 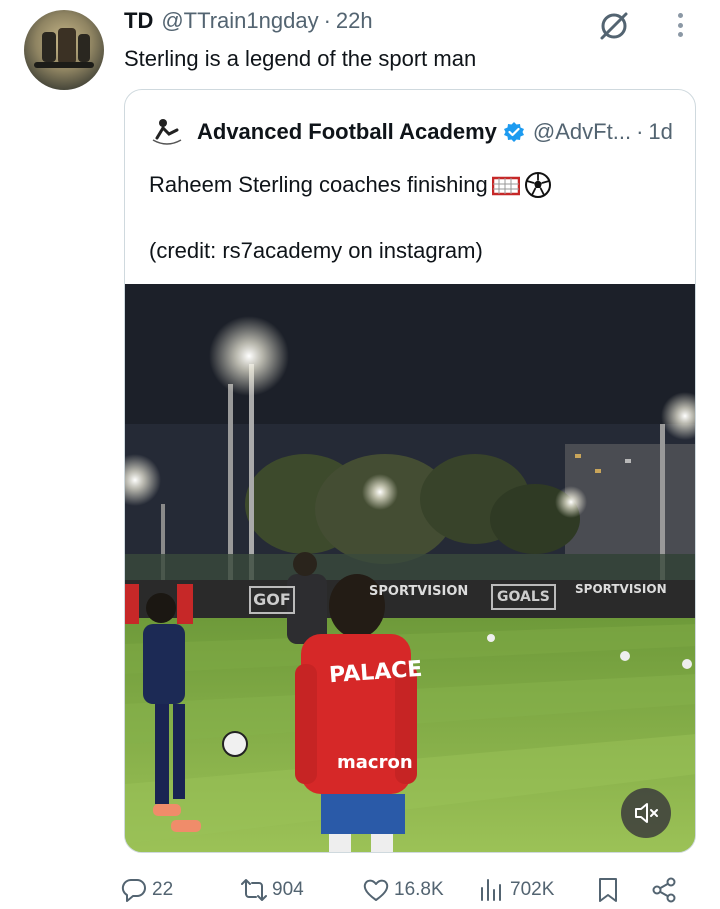 What do you see at coordinates (316, 250) in the screenshot?
I see `quoted-post-credit: (credit: rs7academy on instagram)` at bounding box center [316, 250].